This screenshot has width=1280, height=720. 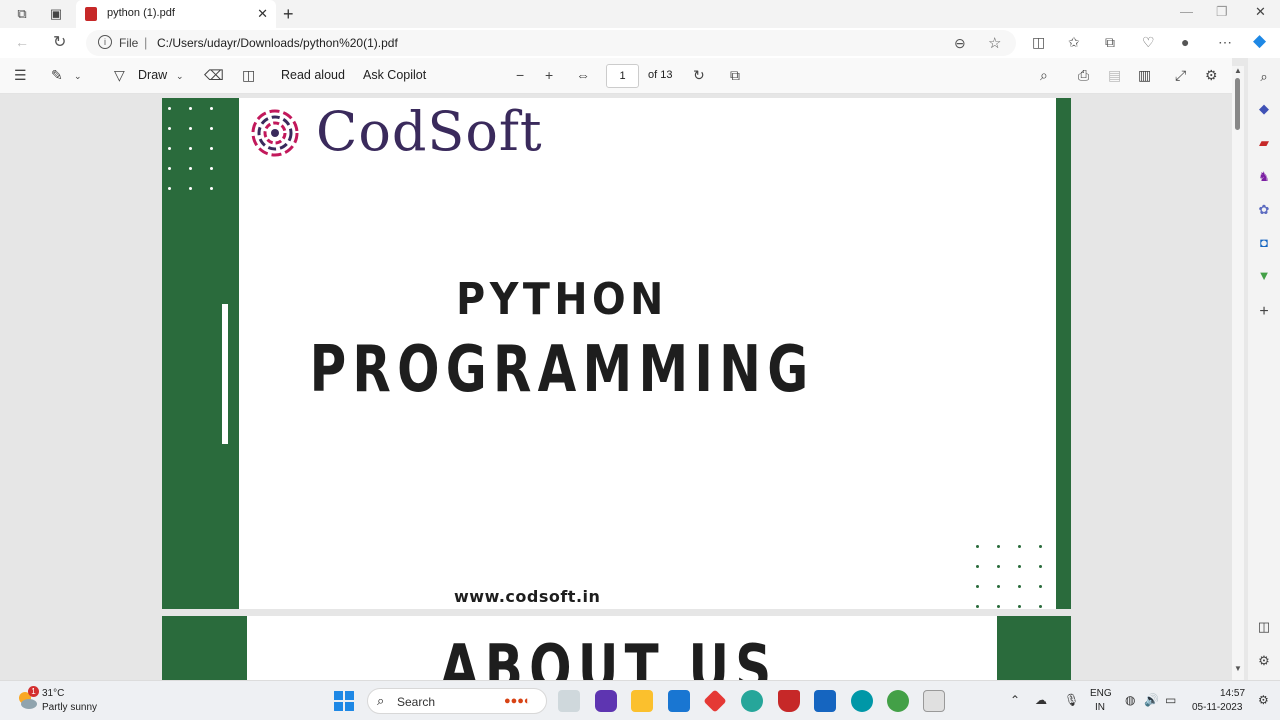 What do you see at coordinates (1264, 210) in the screenshot?
I see `copilot-sidebar-icon: ✿` at bounding box center [1264, 210].